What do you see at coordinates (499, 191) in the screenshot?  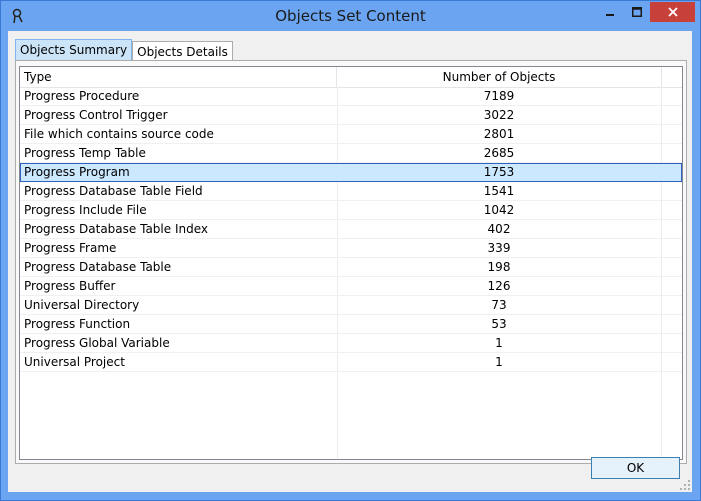 I see `count-cell: 1541` at bounding box center [499, 191].